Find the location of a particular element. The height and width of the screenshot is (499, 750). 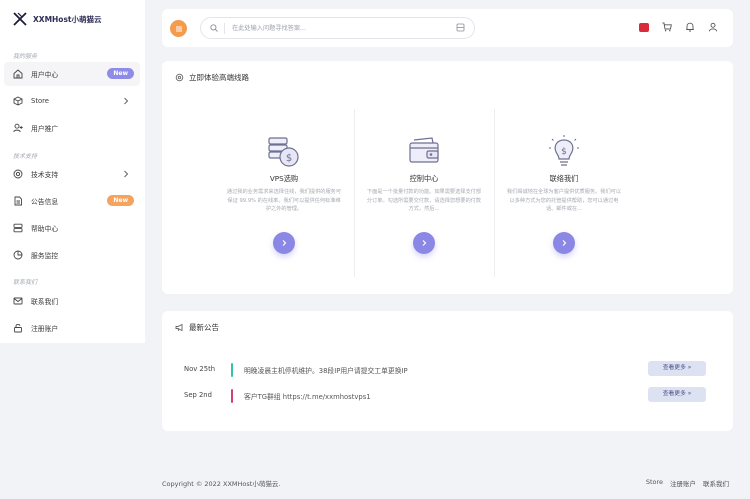

search-input is located at coordinates (337, 28).